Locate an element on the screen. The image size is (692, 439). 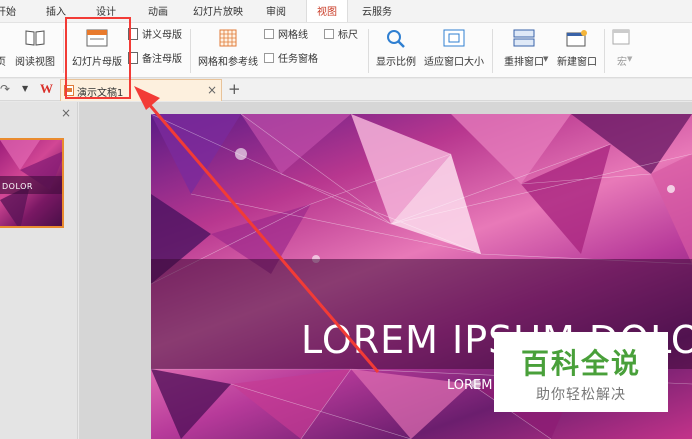
tab-cloud: 云服务 is located at coordinates (377, 11).